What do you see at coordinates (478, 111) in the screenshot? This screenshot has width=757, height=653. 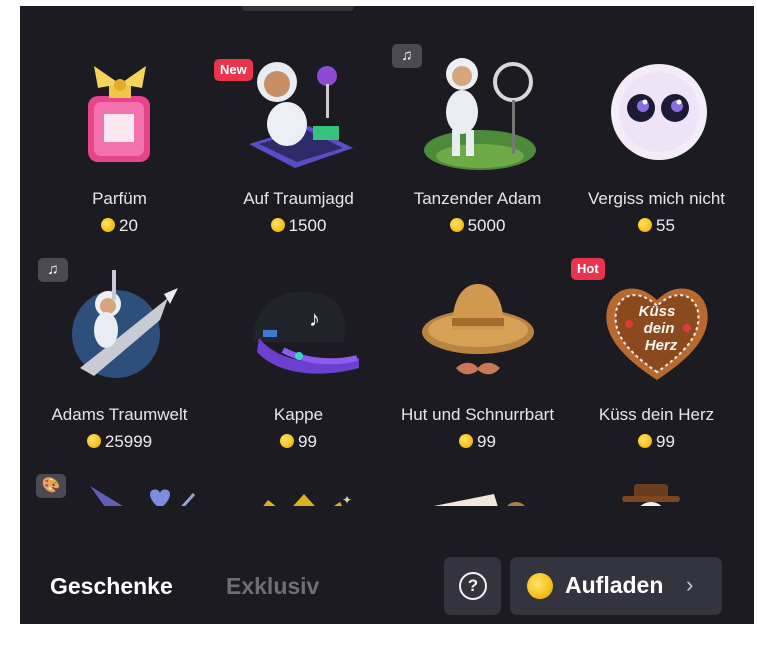 I see `dancing-astronaut-icon` at bounding box center [478, 111].